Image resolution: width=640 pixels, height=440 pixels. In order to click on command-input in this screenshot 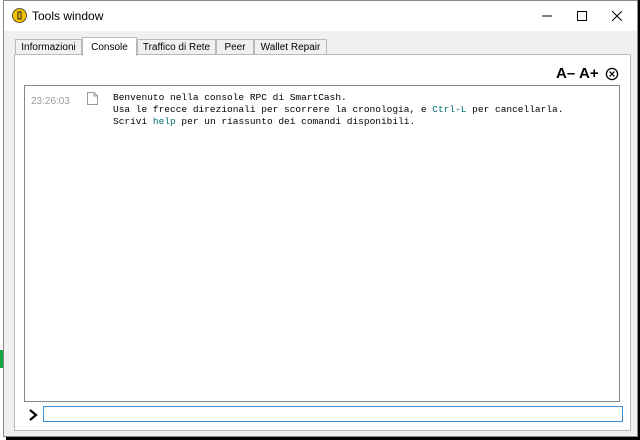, I will do `click(333, 414)`.